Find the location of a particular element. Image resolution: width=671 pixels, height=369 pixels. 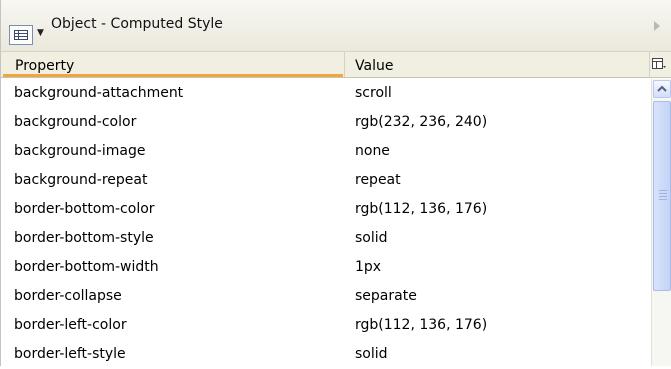

chevron-right-icon is located at coordinates (657, 26).